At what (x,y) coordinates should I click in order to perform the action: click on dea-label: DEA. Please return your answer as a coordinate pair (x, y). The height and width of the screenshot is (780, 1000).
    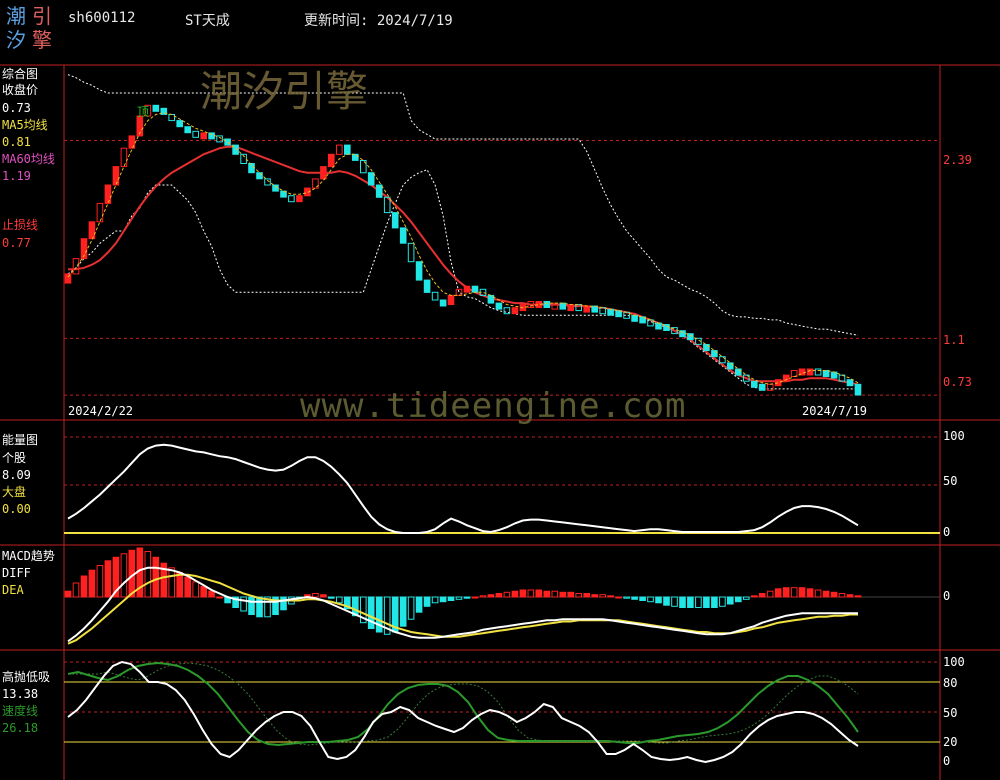
    Looking at the image, I should click on (13, 590).